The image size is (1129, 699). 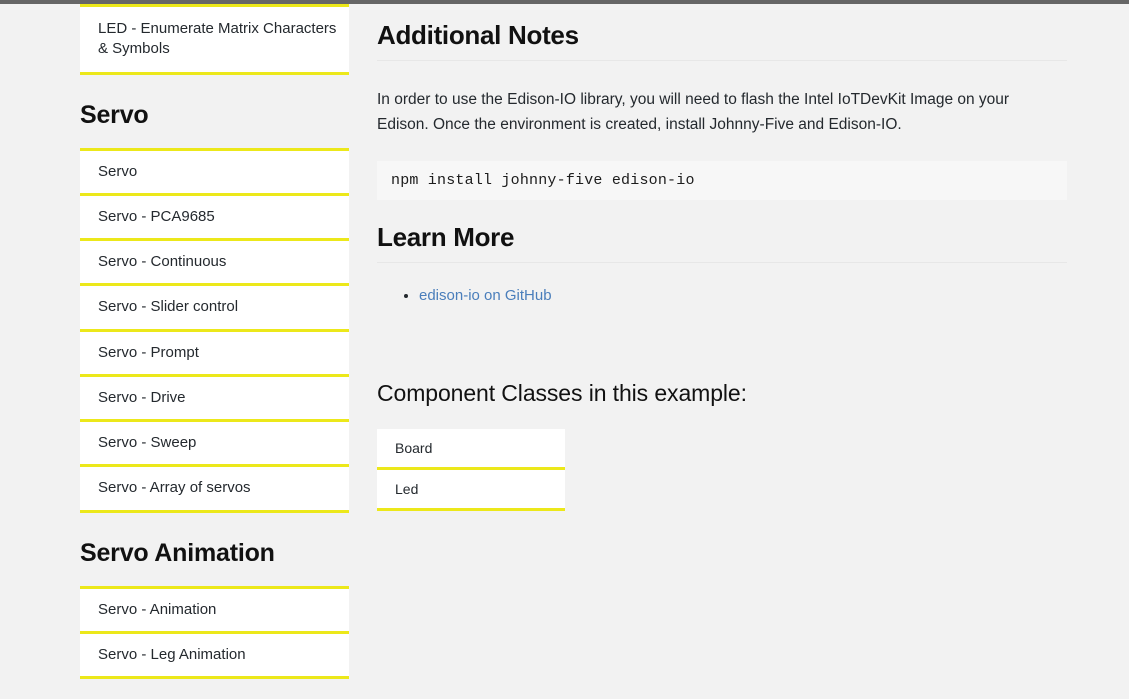 I want to click on sidebar-item-servo: Servo, so click(x=214, y=173).